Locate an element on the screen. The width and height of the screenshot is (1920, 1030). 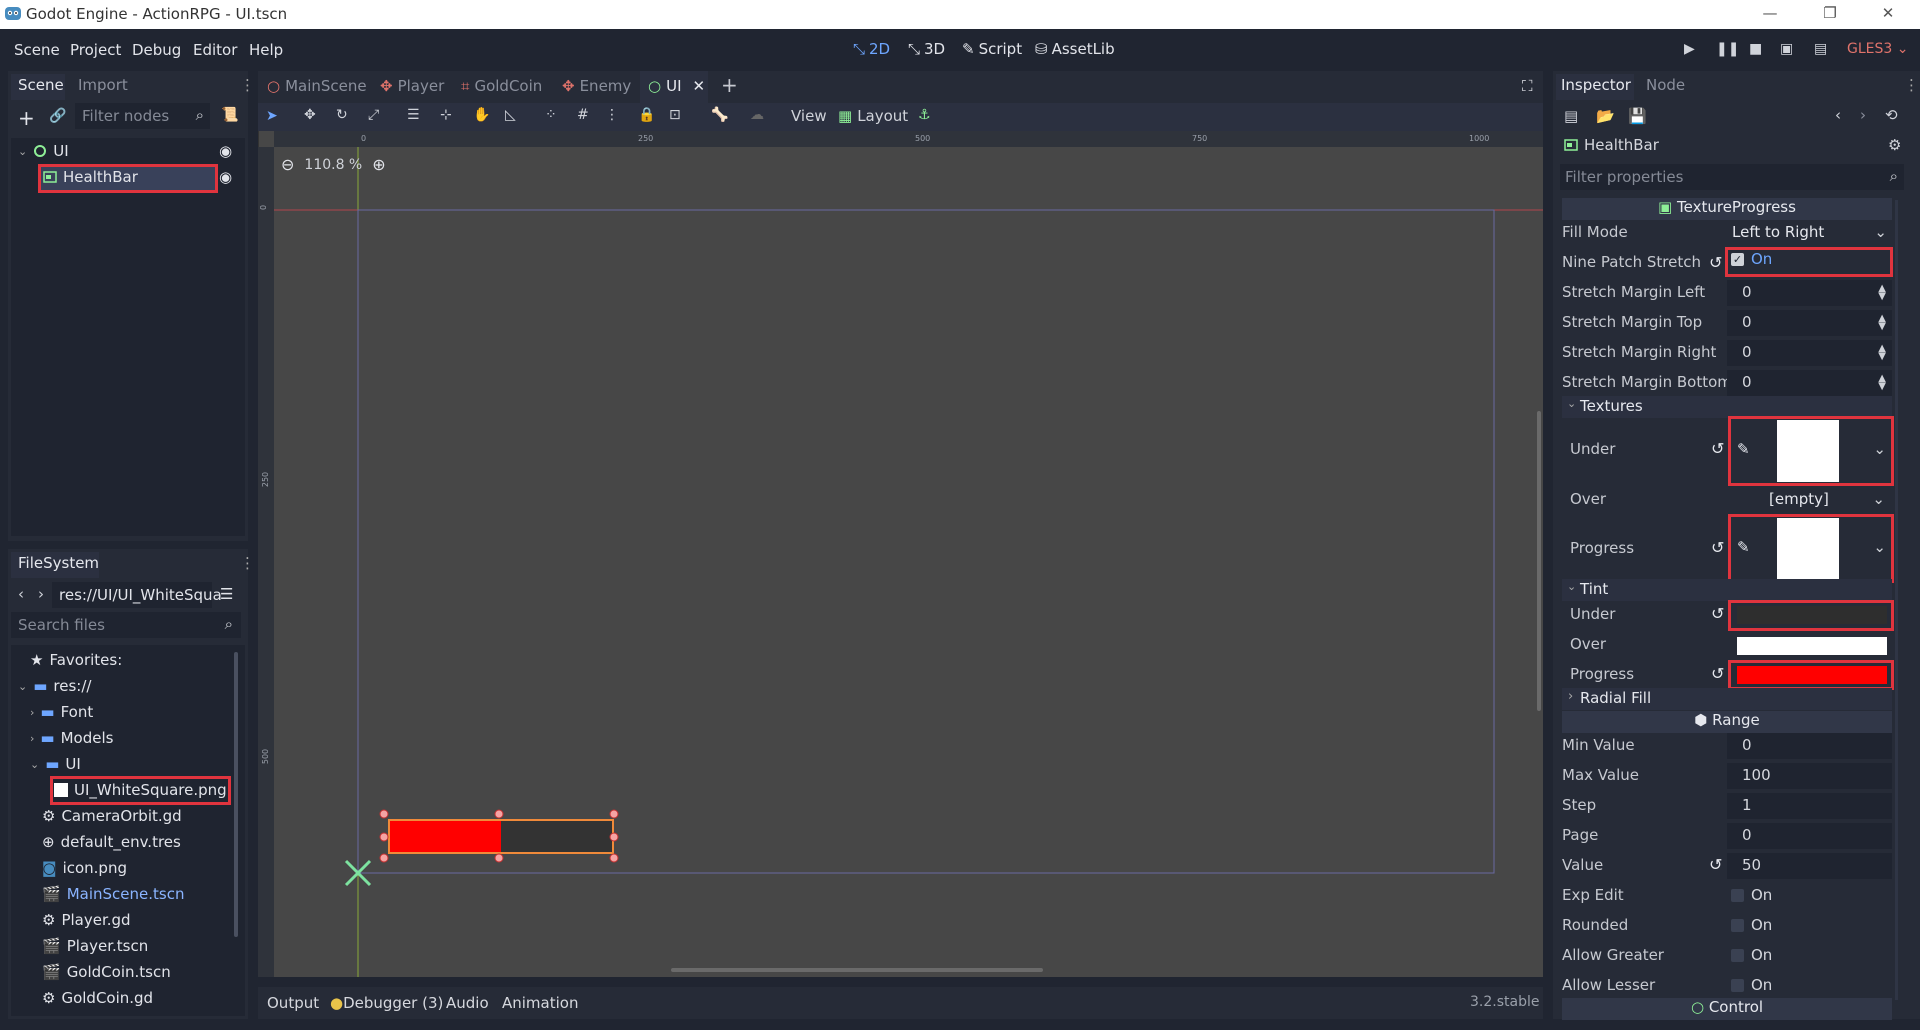
mode-3d-button: ⤡ 3D is located at coordinates (926, 49).